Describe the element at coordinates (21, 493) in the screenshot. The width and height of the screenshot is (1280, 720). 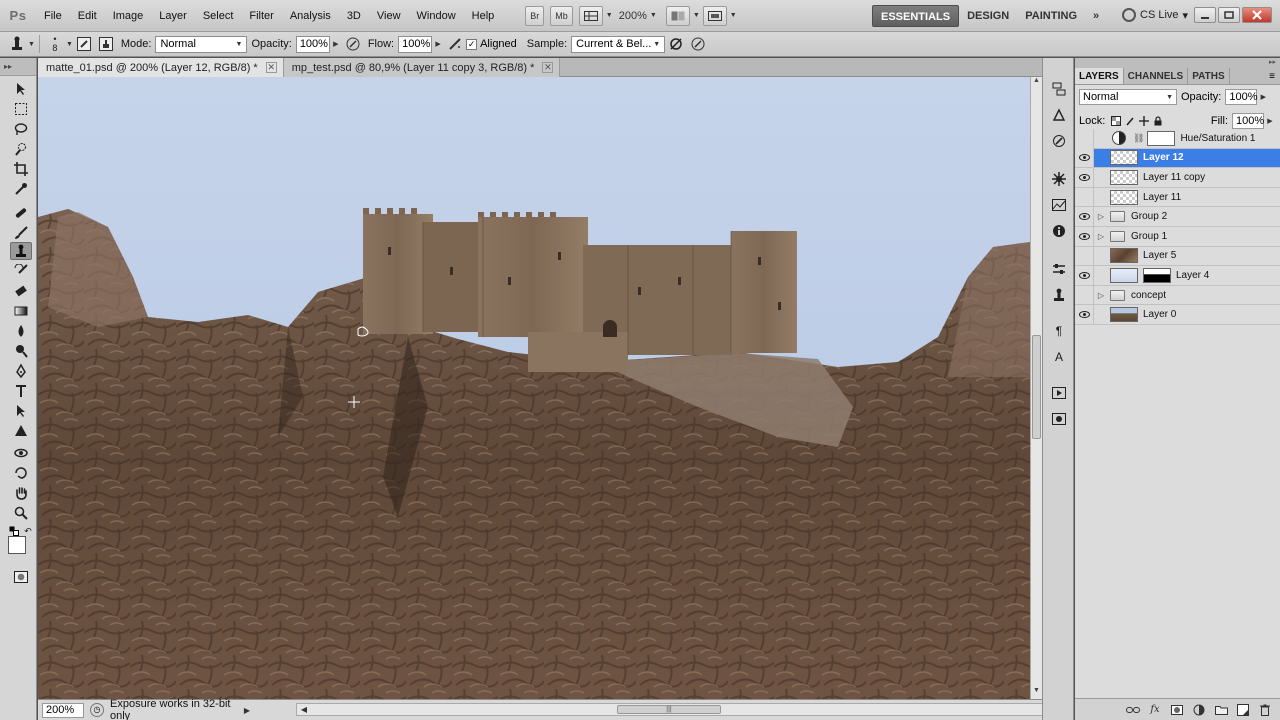
I see `hand-tool-icon` at that location.